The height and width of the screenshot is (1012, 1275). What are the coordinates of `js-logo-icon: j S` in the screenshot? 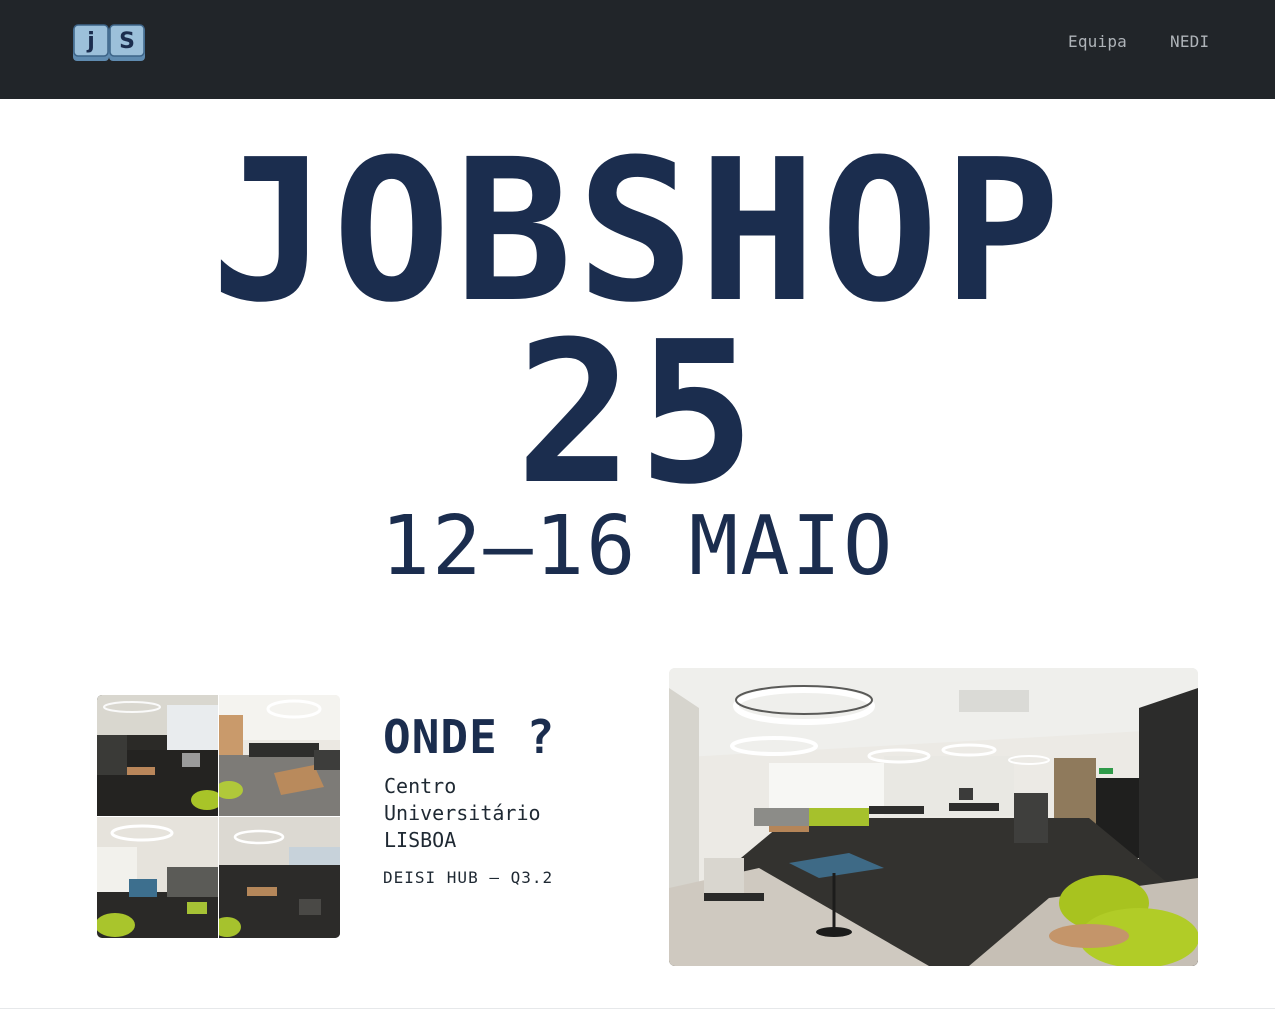 It's located at (109, 42).